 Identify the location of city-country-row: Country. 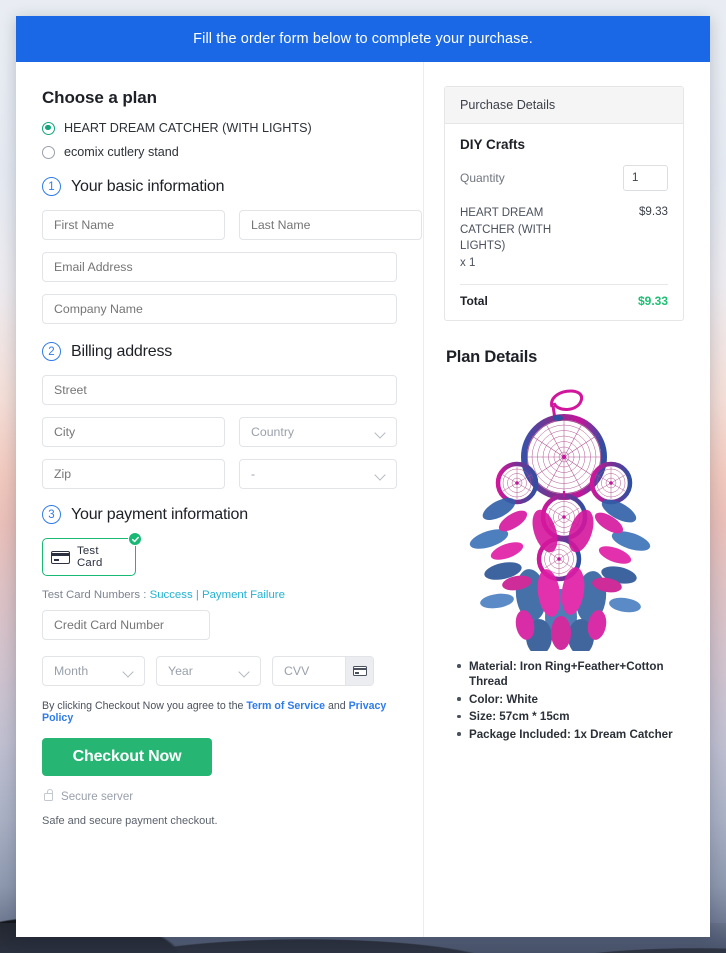
(219, 438).